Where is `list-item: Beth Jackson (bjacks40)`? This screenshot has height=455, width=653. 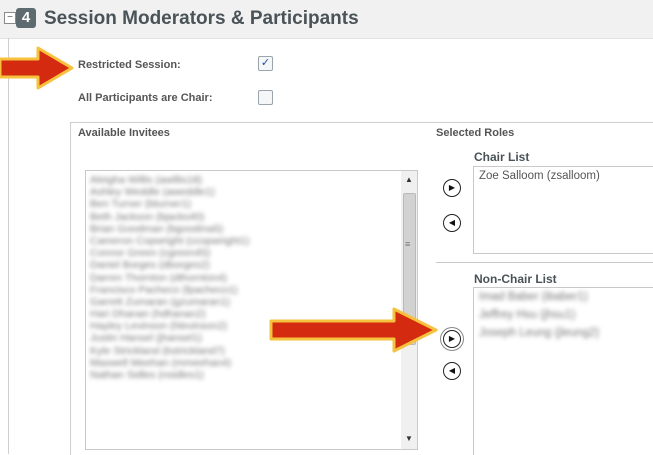
list-item: Beth Jackson (bjacks40) is located at coordinates (244, 217).